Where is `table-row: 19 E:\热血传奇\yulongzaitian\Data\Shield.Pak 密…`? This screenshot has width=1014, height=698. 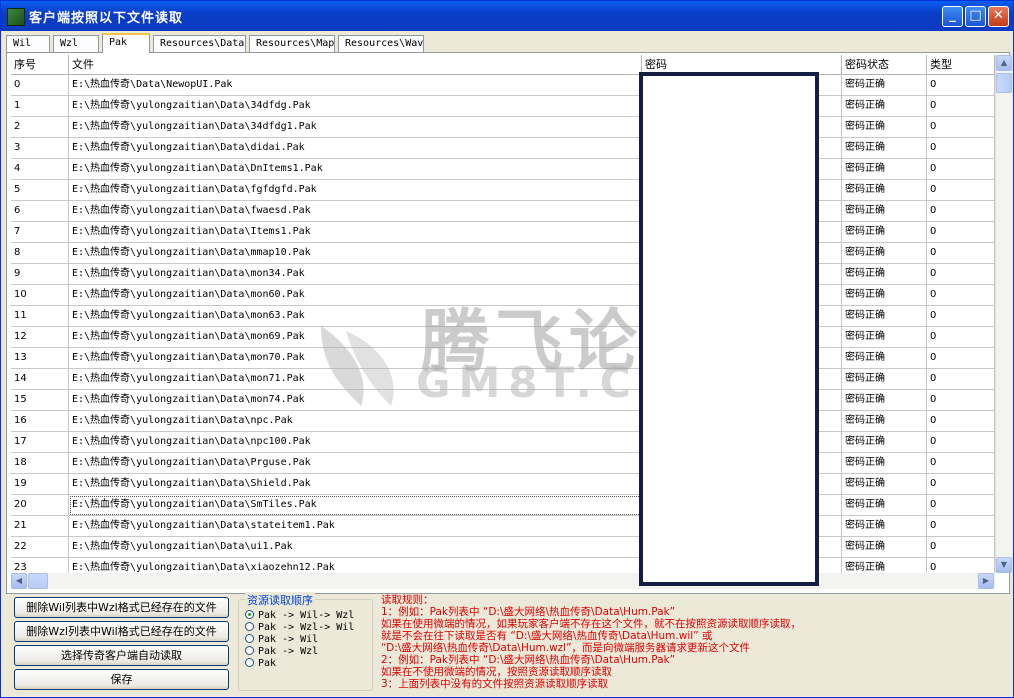 table-row: 19 E:\热血传奇\yulongzaitian\Data\Shield.Pak 密… is located at coordinates (503, 484).